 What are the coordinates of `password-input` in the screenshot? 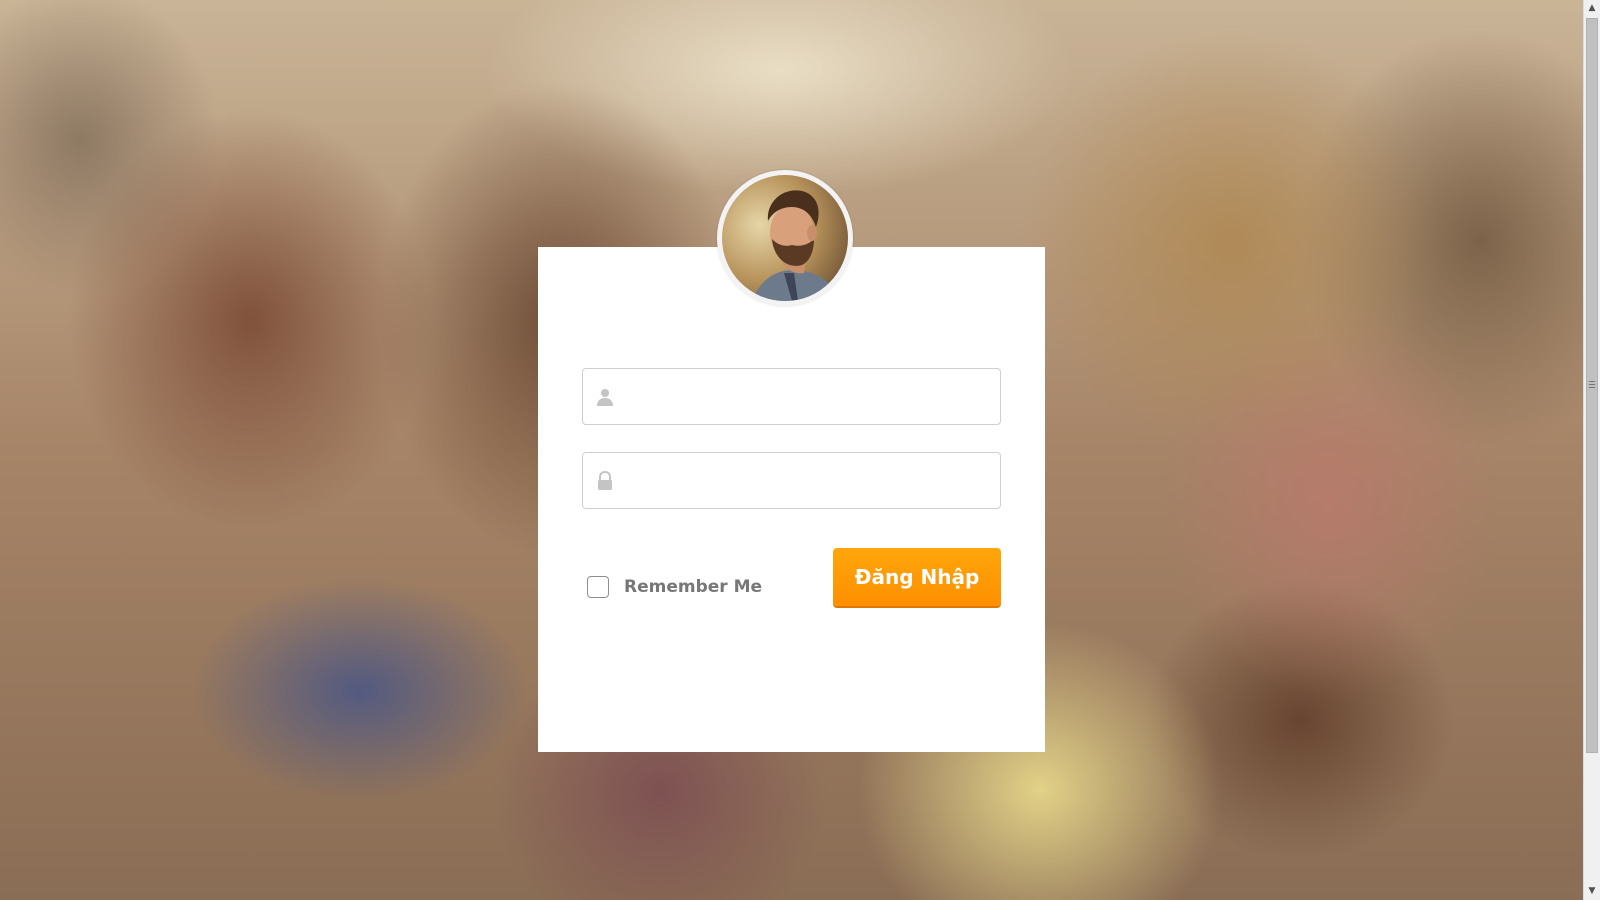 It's located at (807, 480).